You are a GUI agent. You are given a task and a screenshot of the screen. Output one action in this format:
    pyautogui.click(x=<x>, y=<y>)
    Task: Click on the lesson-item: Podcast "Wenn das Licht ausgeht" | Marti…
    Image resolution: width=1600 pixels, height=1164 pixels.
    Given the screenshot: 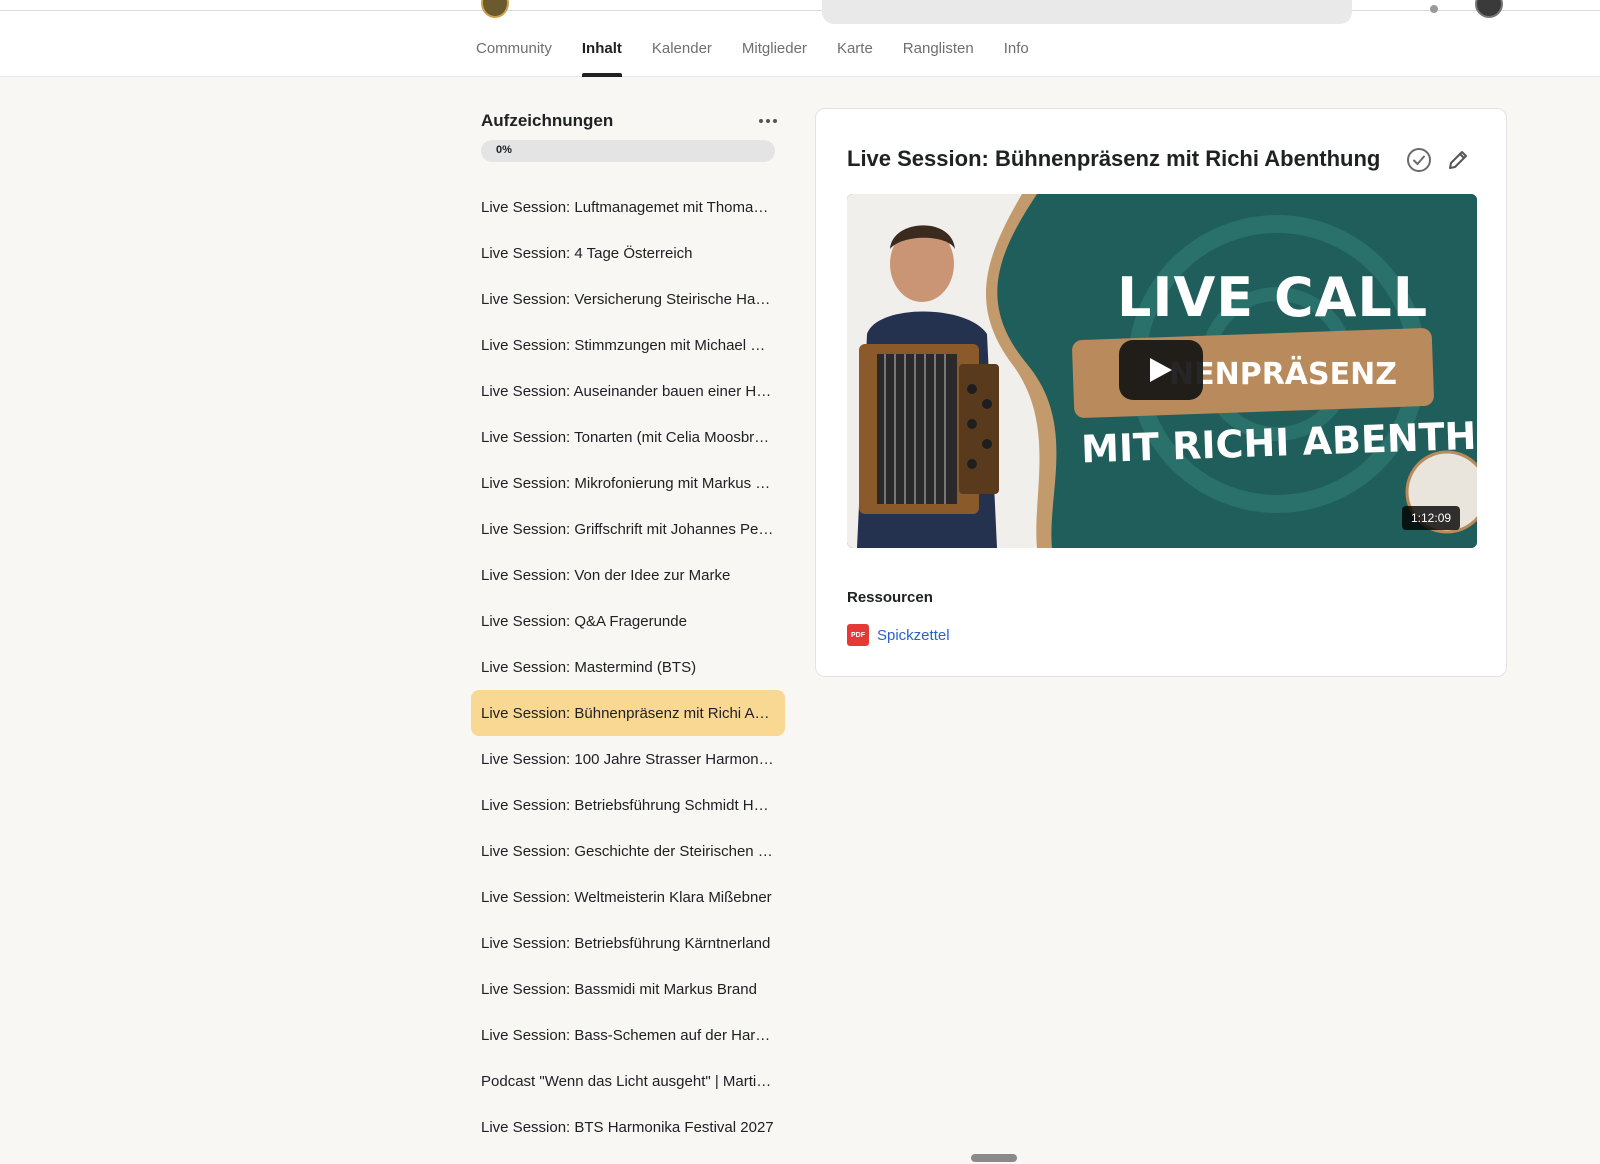 What is the action you would take?
    pyautogui.click(x=628, y=1081)
    